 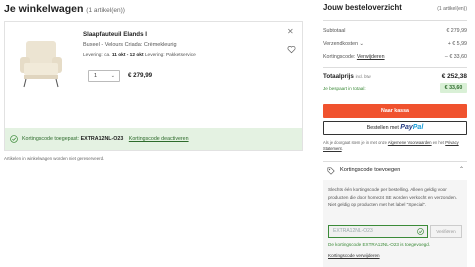 What do you see at coordinates (344, 88) in the screenshot?
I see `savings-label: Je bespaart in totaal:` at bounding box center [344, 88].